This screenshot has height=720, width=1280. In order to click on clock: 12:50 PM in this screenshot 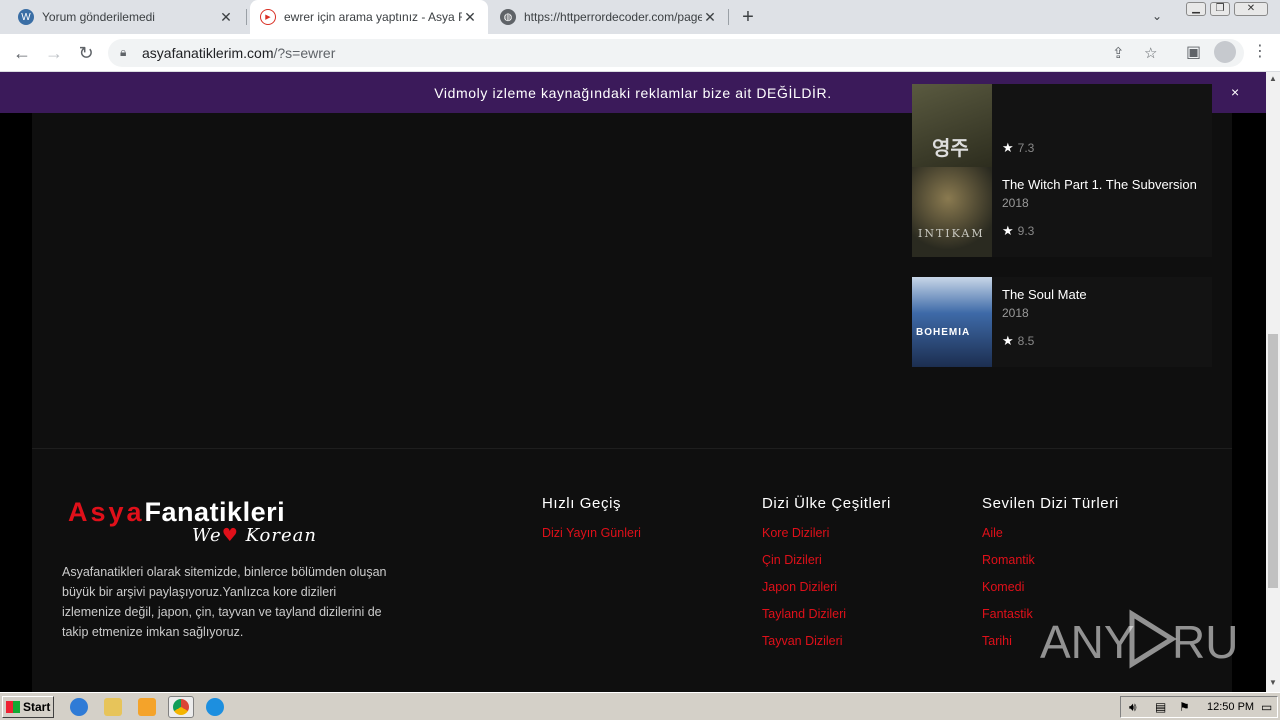, I will do `click(1230, 707)`.